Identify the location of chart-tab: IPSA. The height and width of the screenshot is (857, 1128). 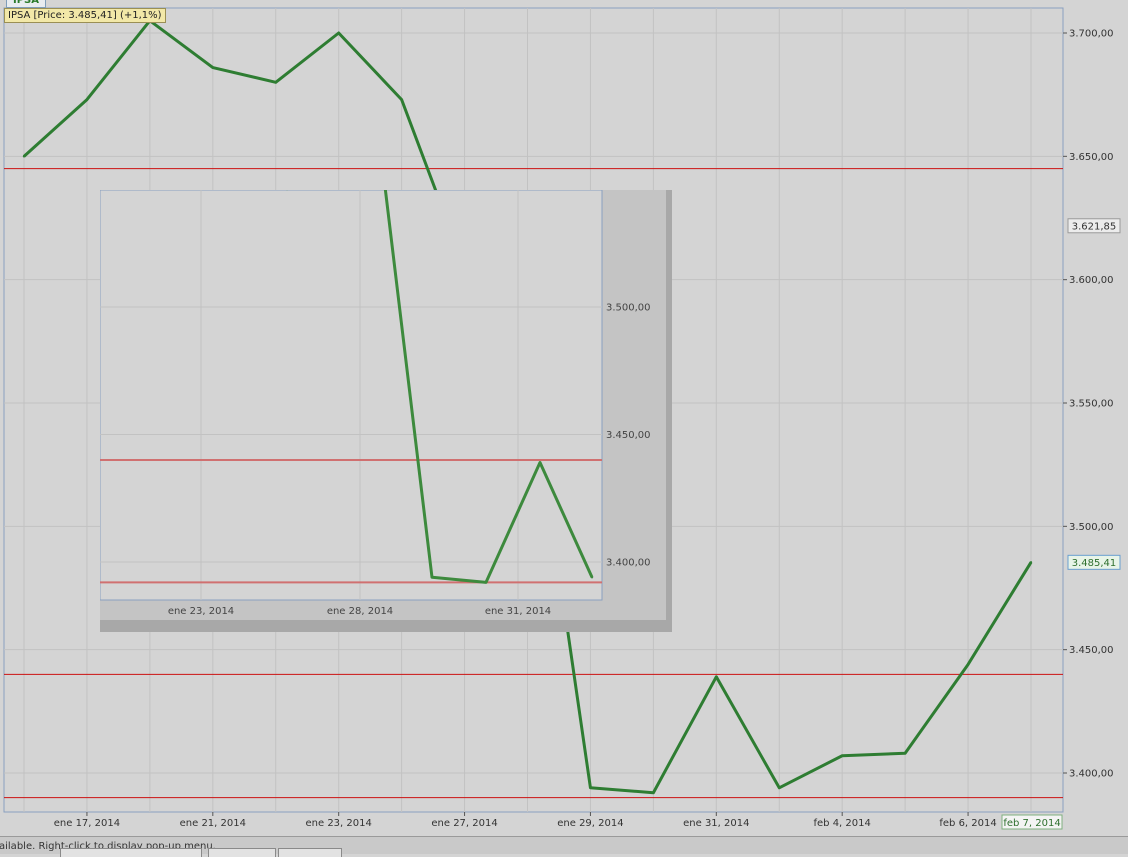
(26, 4).